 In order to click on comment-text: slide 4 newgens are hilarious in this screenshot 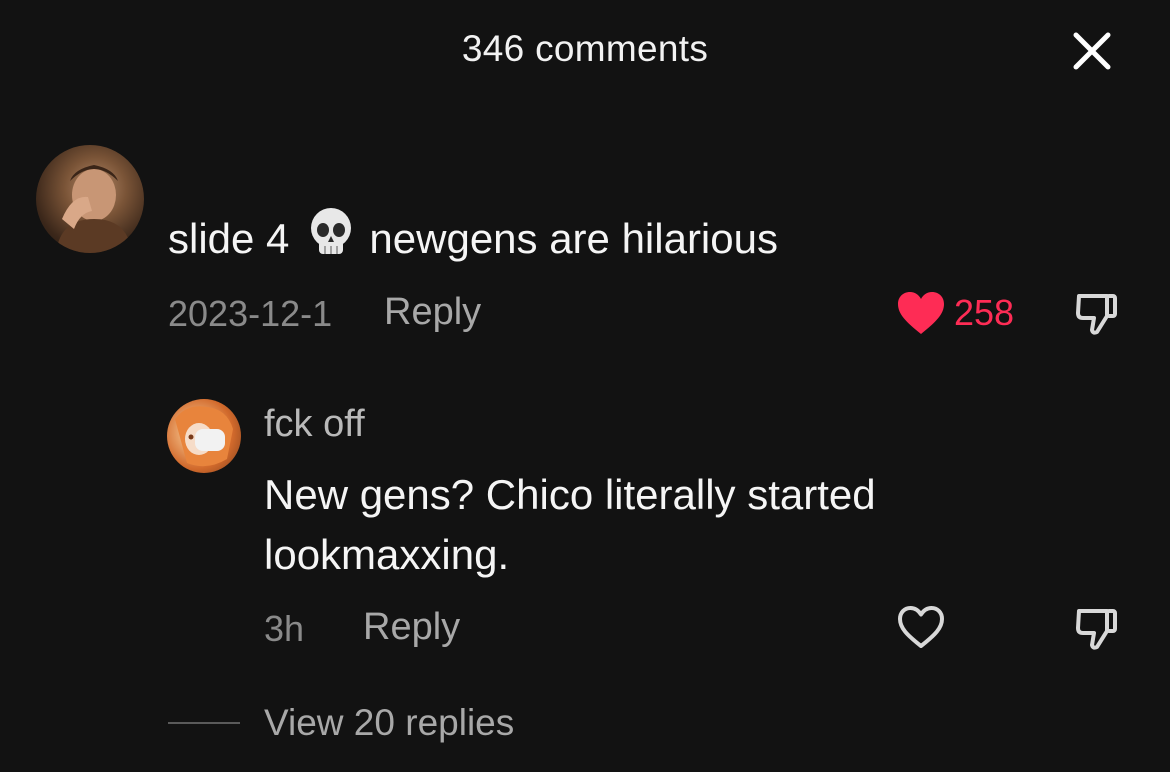, I will do `click(473, 241)`.